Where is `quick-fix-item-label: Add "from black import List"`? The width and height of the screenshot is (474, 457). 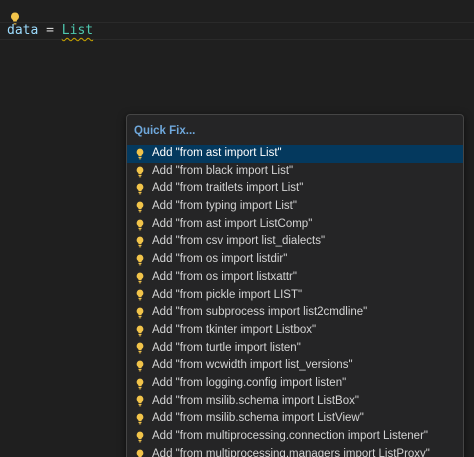
quick-fix-item-label: Add "from black import List" is located at coordinates (223, 170).